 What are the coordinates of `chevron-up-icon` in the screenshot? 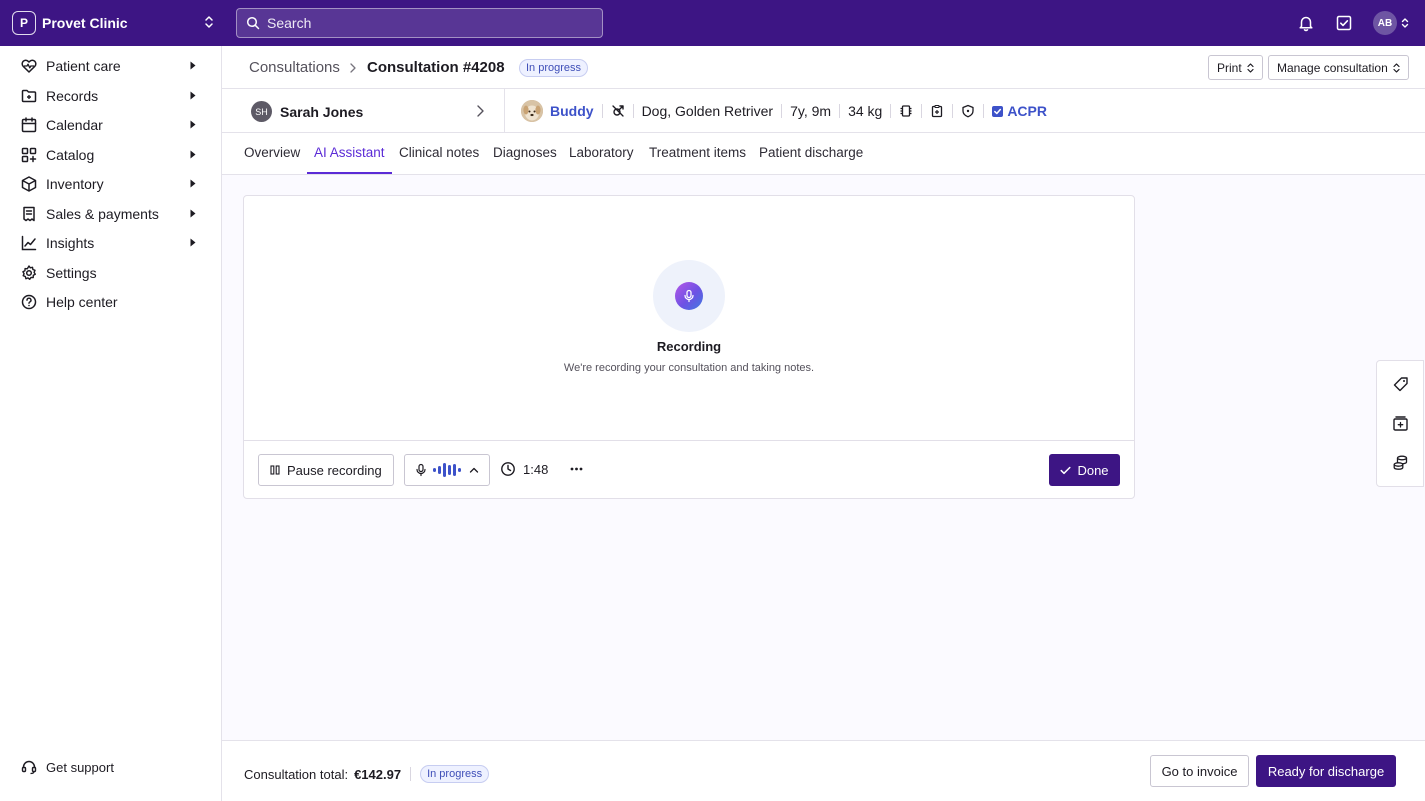 It's located at (474, 470).